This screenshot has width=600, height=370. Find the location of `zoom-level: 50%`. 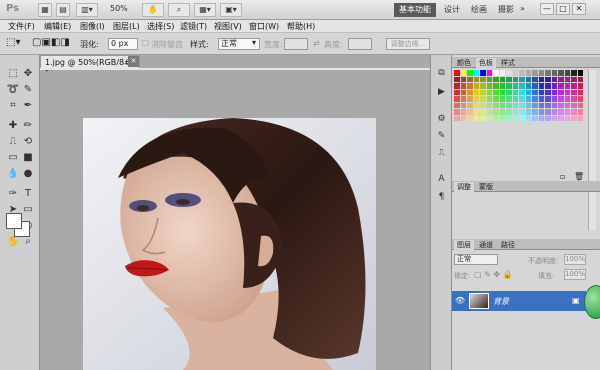

zoom-level: 50% is located at coordinates (119, 8).